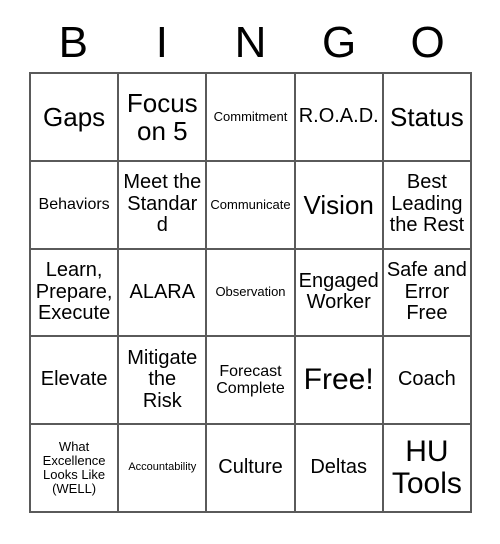 This screenshot has height=544, width=500. I want to click on bingo-cell-label: HU Tools, so click(426, 467).